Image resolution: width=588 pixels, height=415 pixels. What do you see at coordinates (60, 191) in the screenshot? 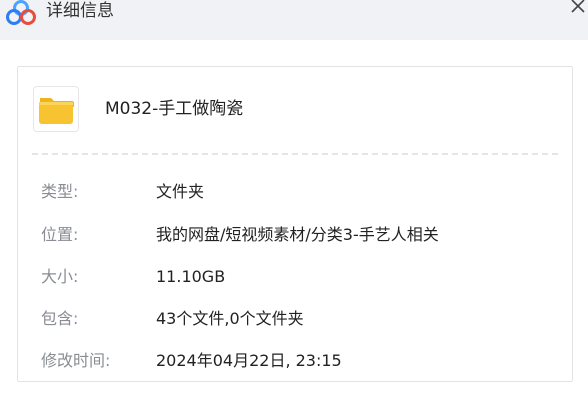
I see `detail-label-type: 类型:` at bounding box center [60, 191].